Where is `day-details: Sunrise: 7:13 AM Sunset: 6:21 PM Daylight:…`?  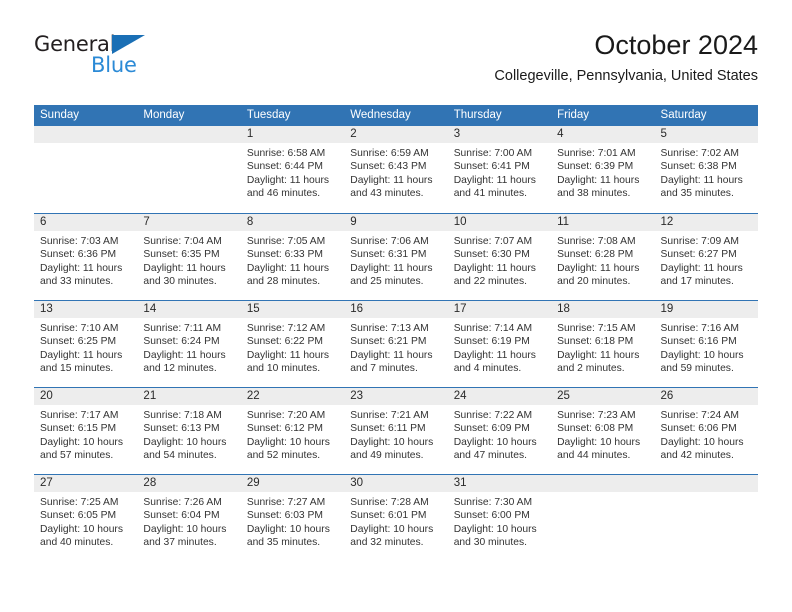 day-details: Sunrise: 7:13 AM Sunset: 6:21 PM Daylight:… is located at coordinates (395, 347).